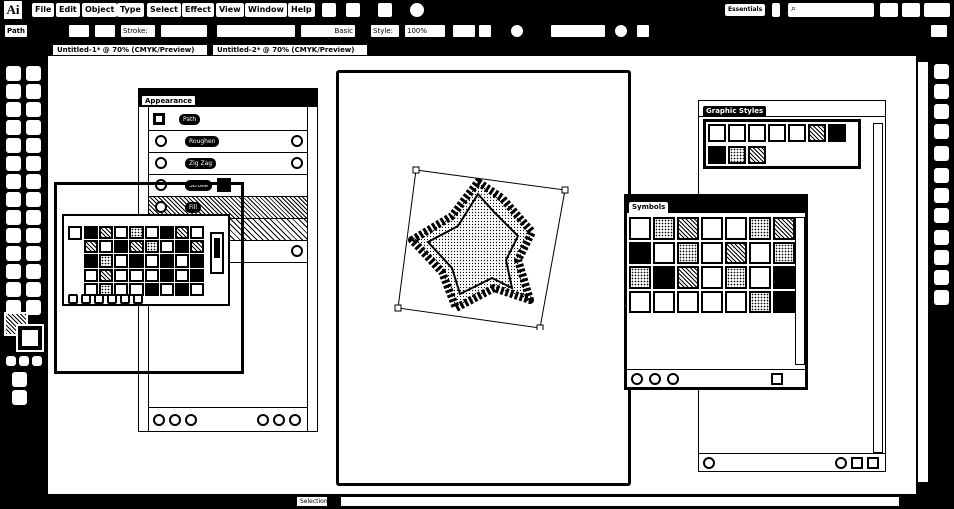 This screenshot has width=954, height=509. Describe the element at coordinates (655, 379) in the screenshot. I see `place-symbol-icon` at that location.